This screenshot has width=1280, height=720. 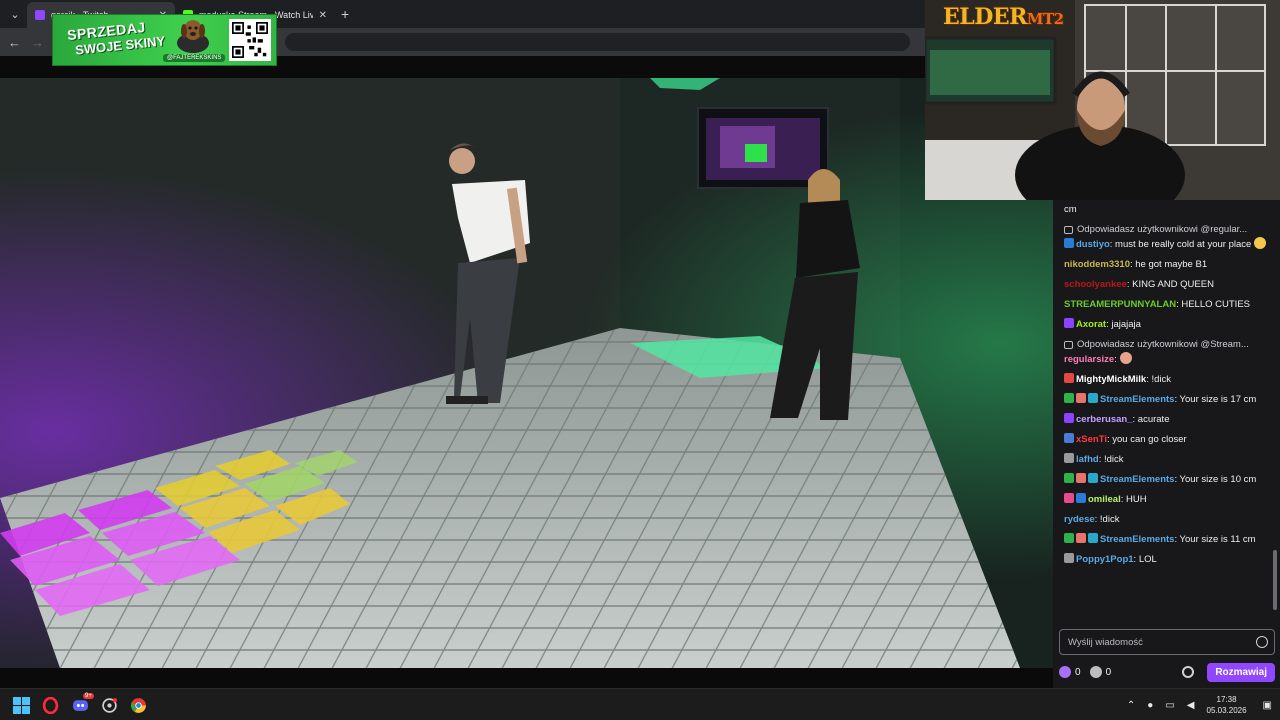 I want to click on chat-message: nikoddem3310: he got maybe B1, so click(x=1166, y=264).